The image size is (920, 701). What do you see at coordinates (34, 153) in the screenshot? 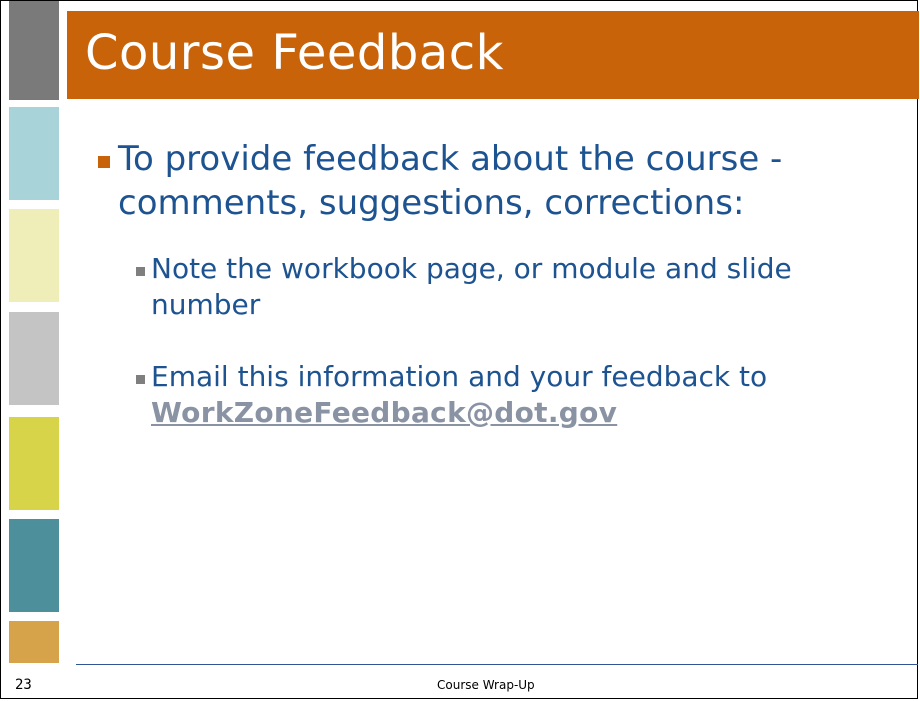
I see `rail-block-light-blue` at bounding box center [34, 153].